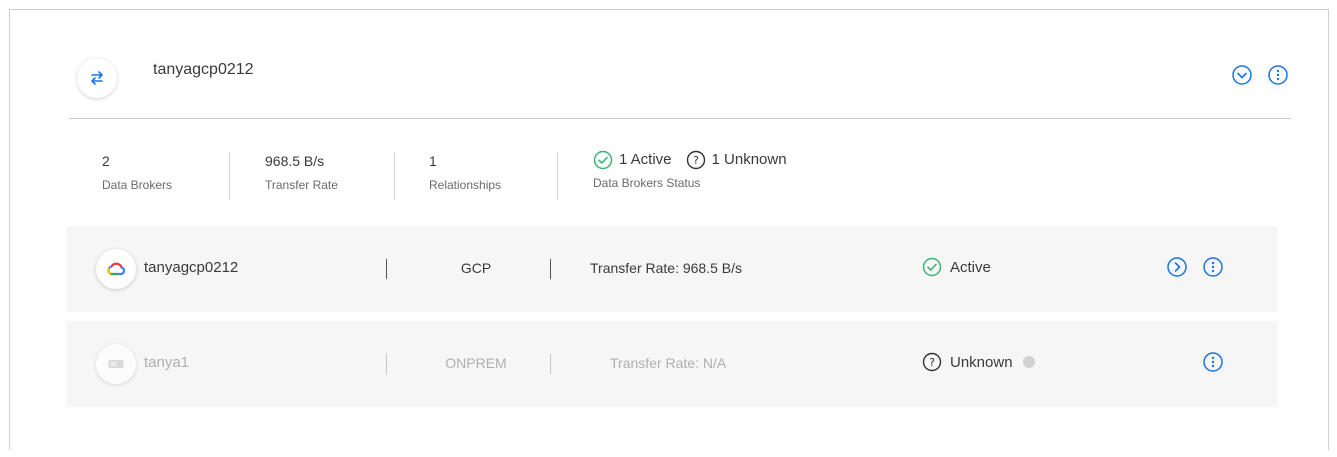  Describe the element at coordinates (1028, 362) in the screenshot. I see `info-icon` at that location.